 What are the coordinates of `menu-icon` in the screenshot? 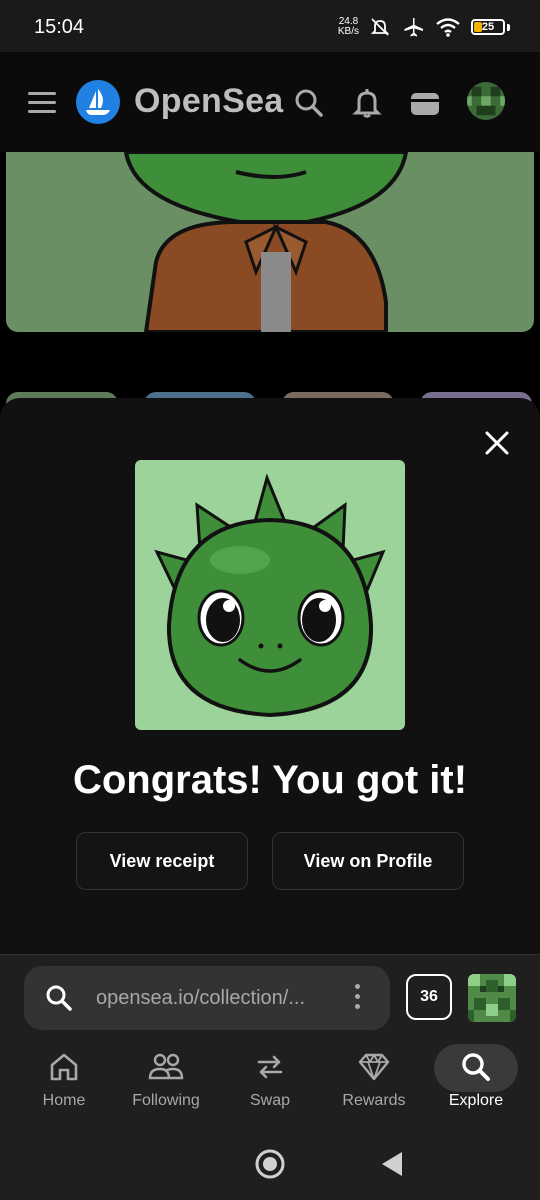 It's located at (42, 103).